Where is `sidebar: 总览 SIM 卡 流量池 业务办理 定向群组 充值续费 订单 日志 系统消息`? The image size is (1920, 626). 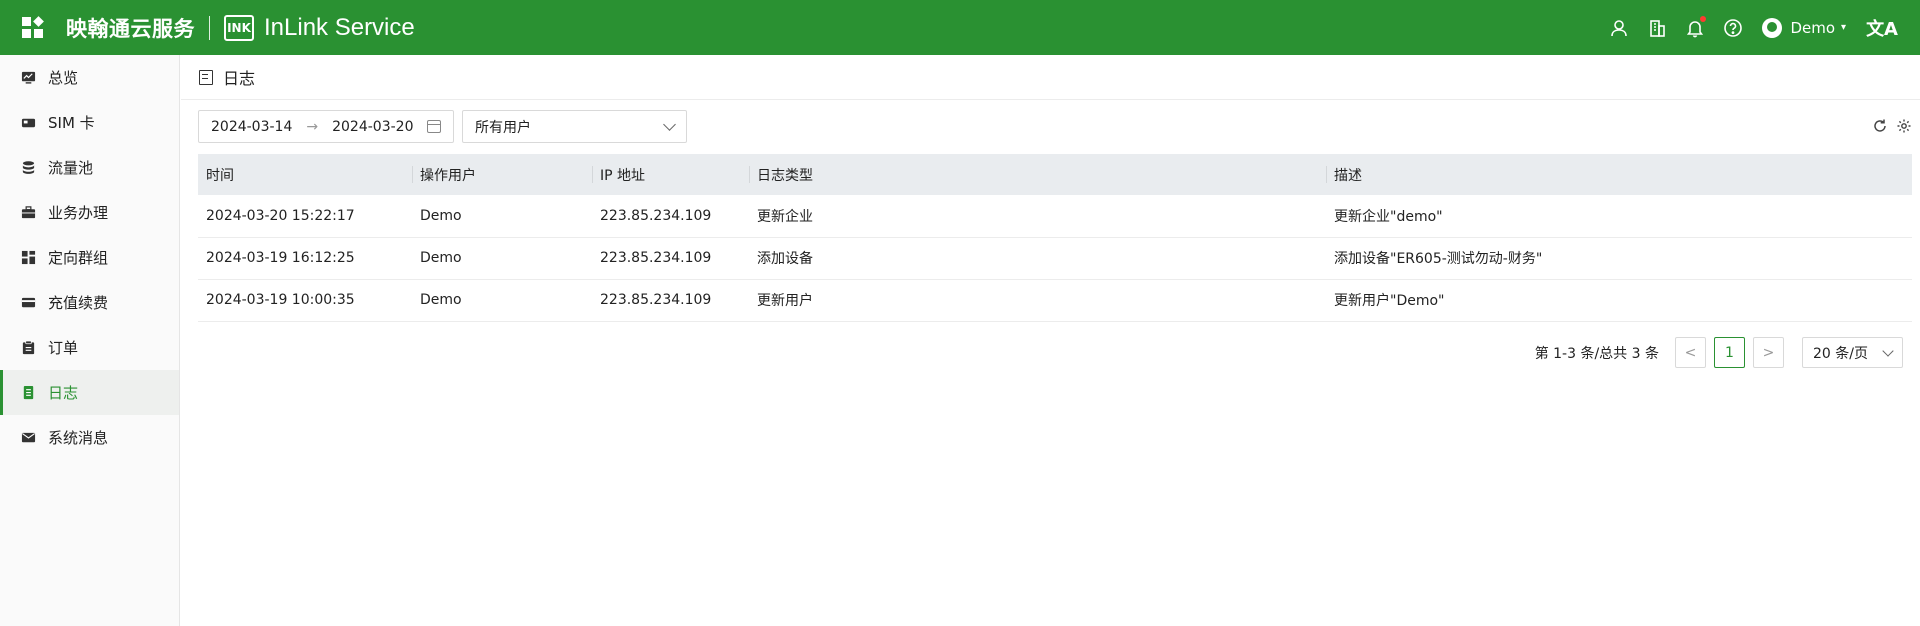 sidebar: 总览 SIM 卡 流量池 业务办理 定向群组 充值续费 订单 日志 系统消息 is located at coordinates (90, 340).